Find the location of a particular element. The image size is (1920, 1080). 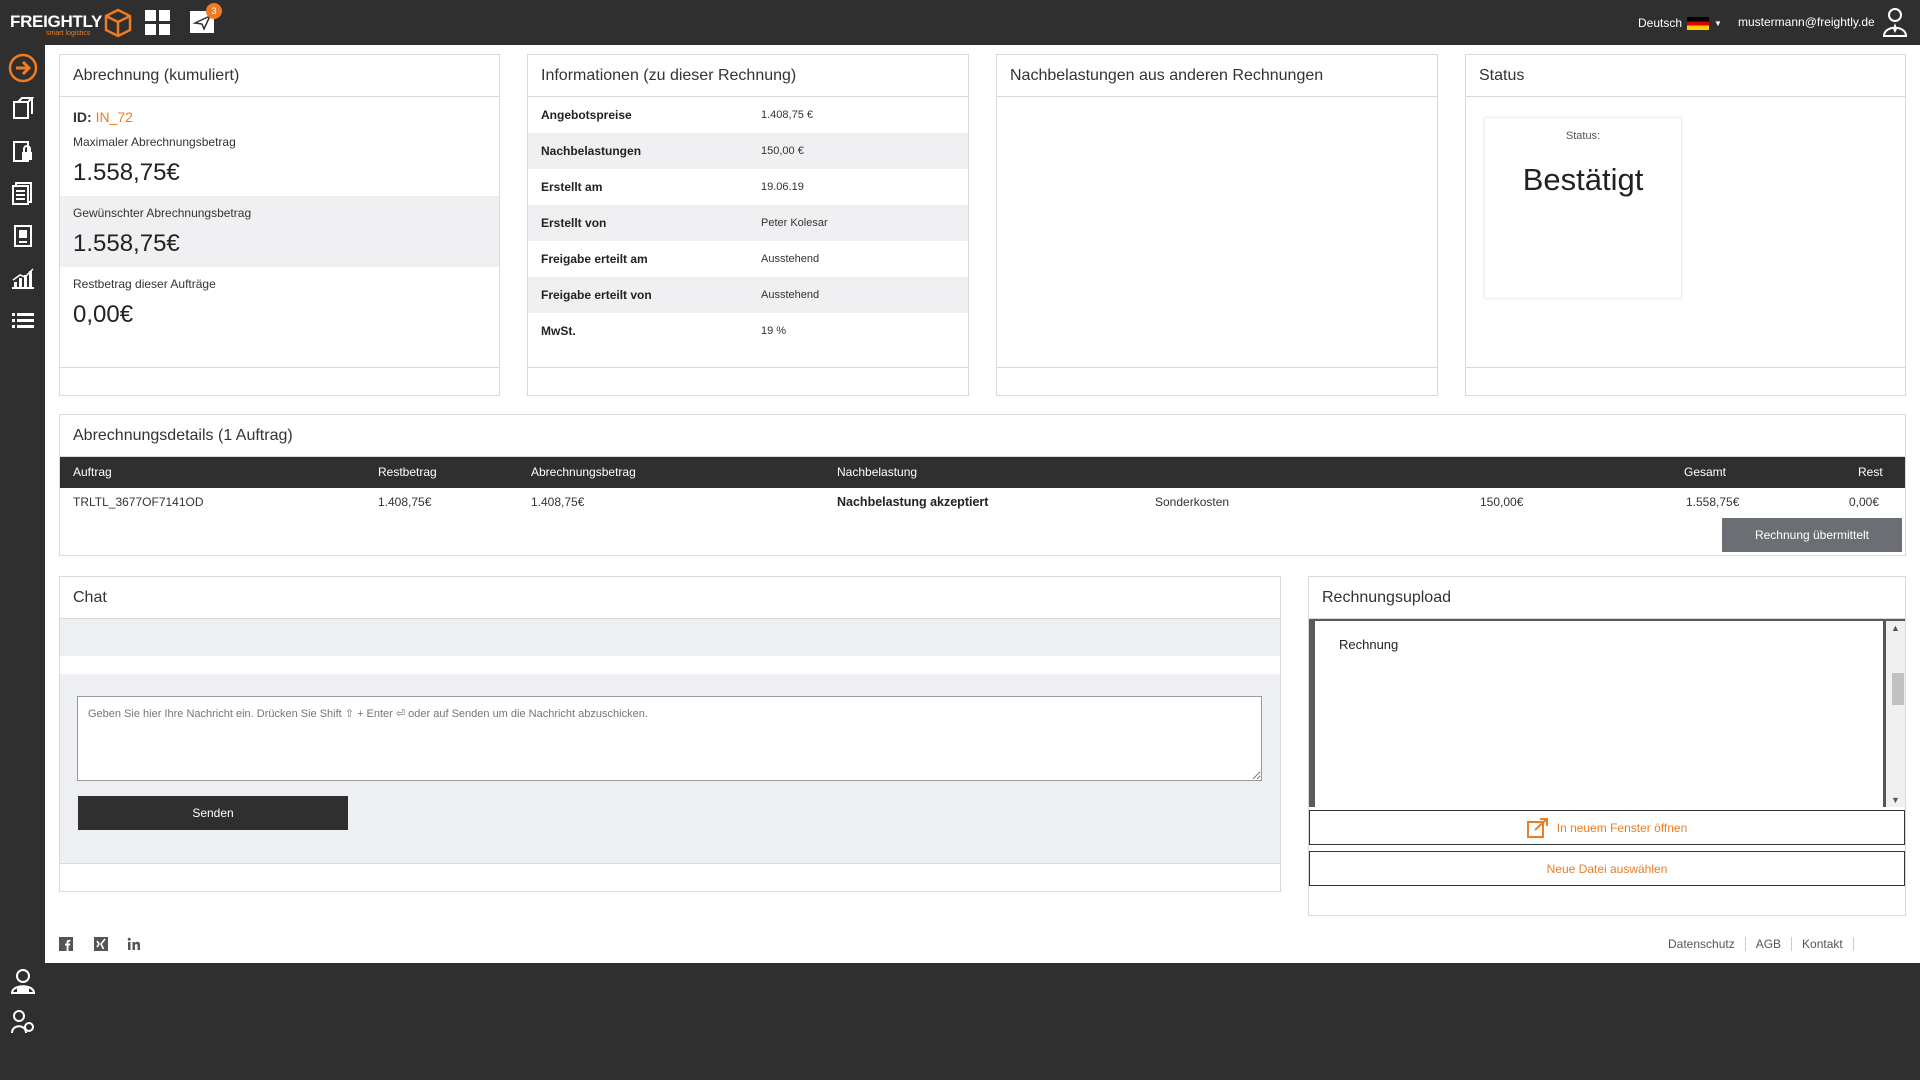

arrow-right-circle-icon is located at coordinates (23, 68).